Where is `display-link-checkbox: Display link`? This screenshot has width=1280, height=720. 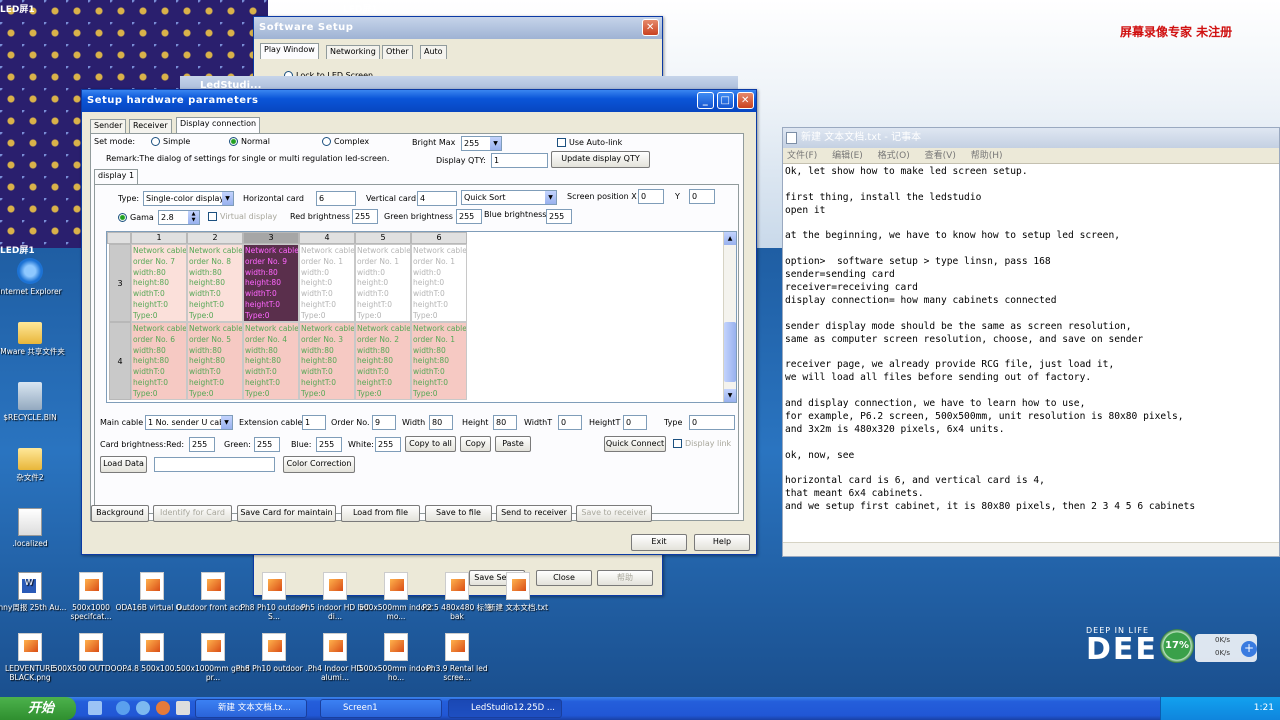
display-link-checkbox: Display link is located at coordinates (702, 443).